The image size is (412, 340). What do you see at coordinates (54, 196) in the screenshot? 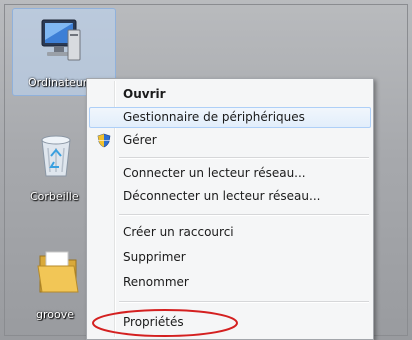
I see `desktop-icon-label: Corbeille` at bounding box center [54, 196].